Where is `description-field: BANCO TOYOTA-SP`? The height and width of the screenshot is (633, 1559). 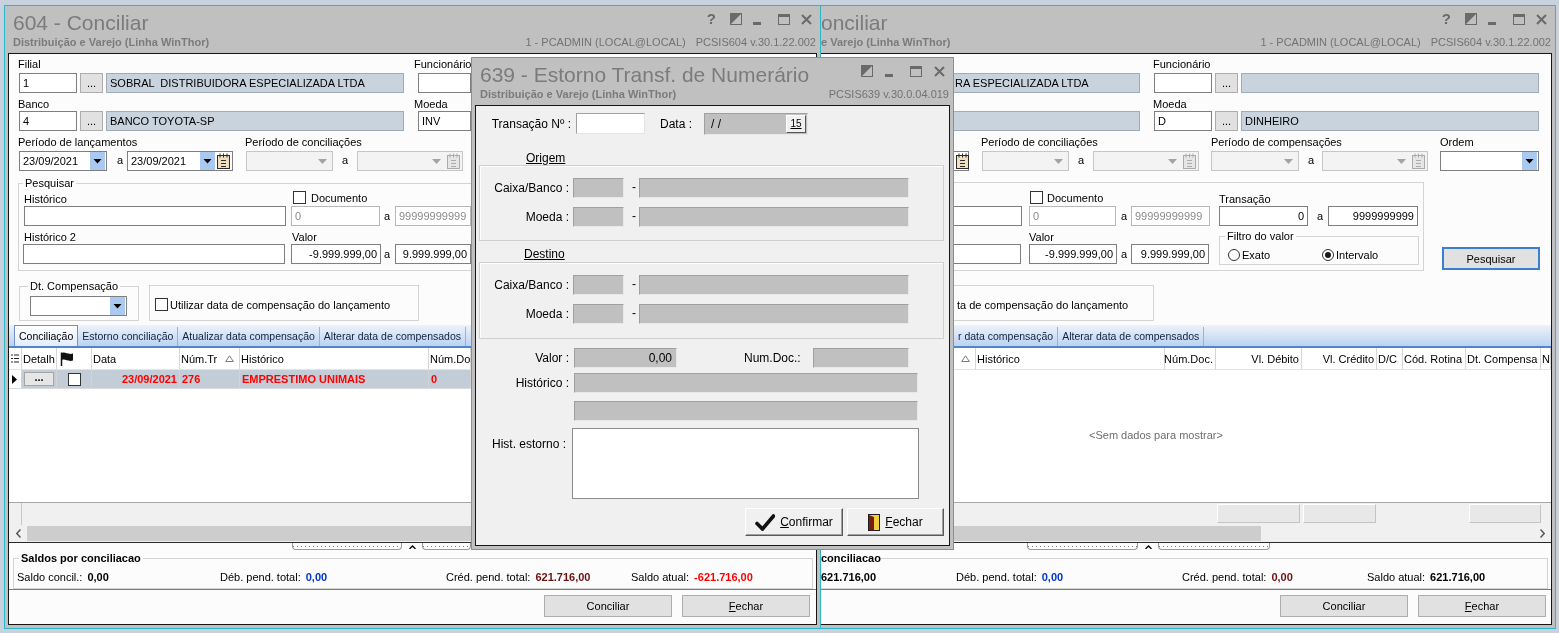
description-field: BANCO TOYOTA-SP is located at coordinates (255, 121).